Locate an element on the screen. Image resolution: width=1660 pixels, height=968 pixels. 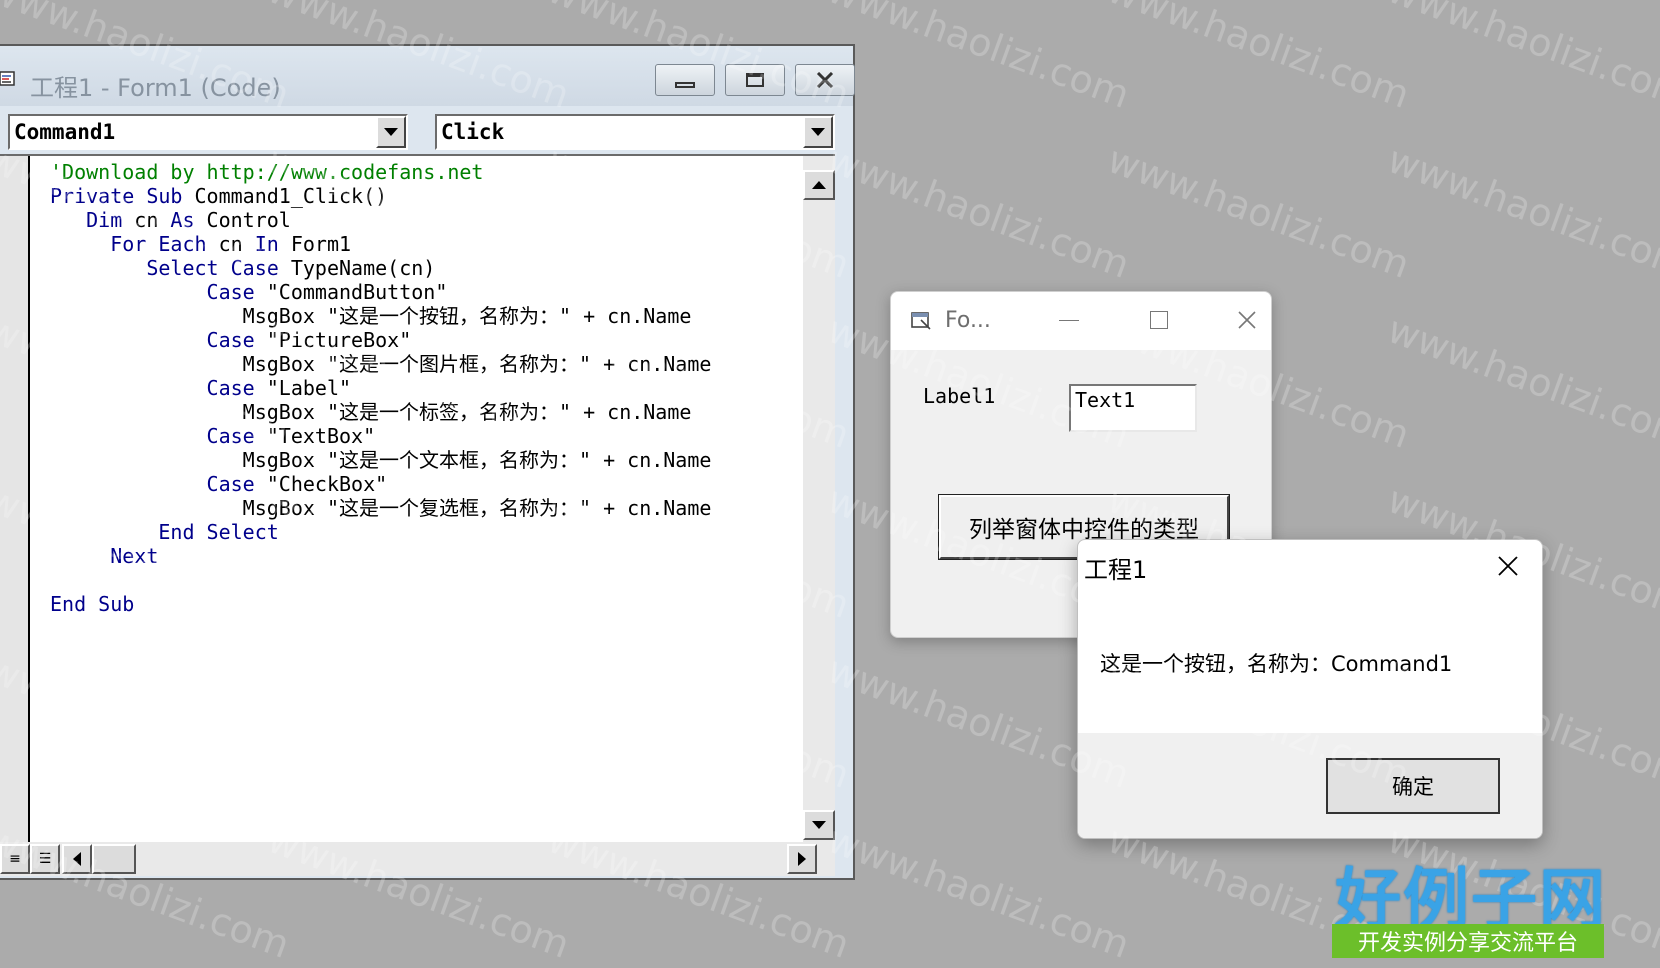
code-token: Private Sub is located at coordinates (122, 196).